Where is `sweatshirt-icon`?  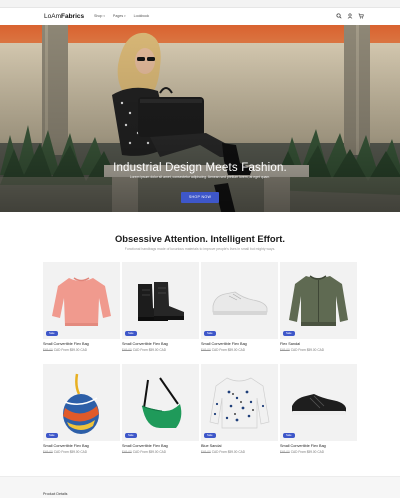
sweatshirt-icon is located at coordinates (239, 403).